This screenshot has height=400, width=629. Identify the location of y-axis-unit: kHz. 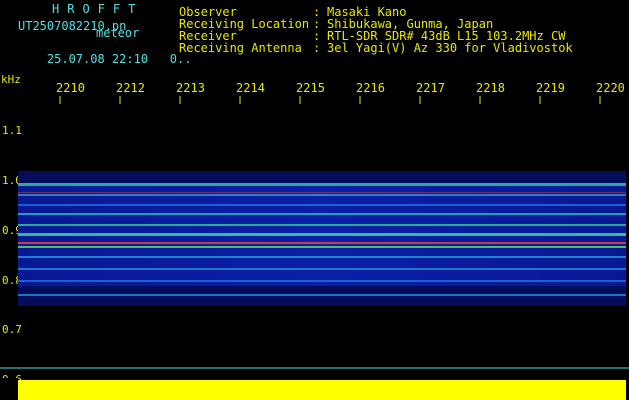
(11, 79).